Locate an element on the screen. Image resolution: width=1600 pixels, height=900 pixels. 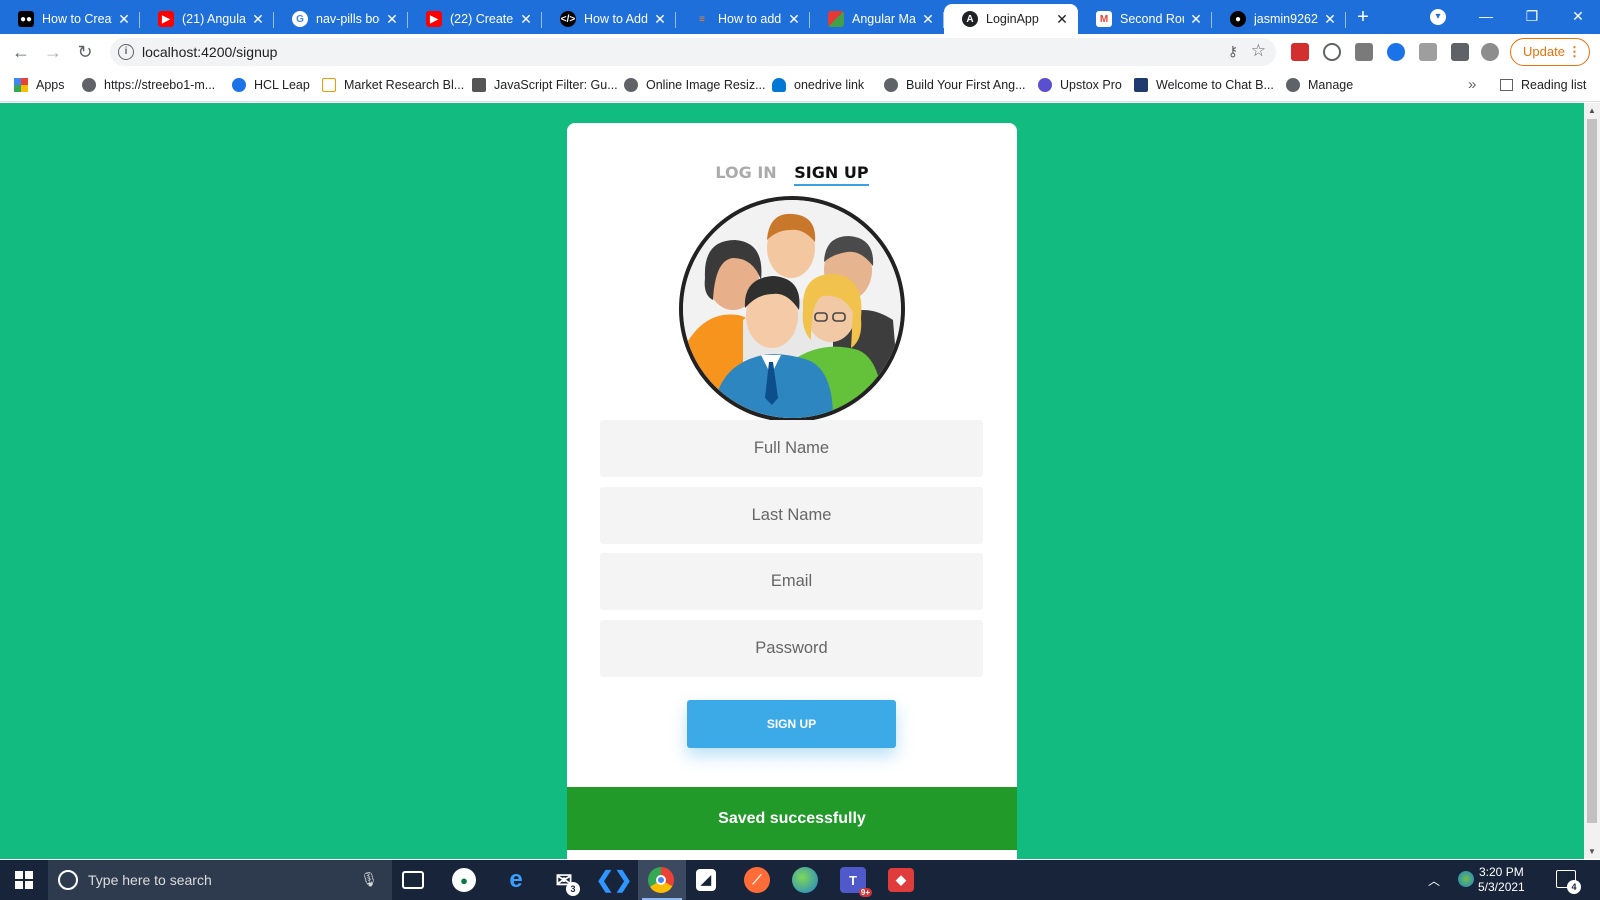
tab-login: LOG IN is located at coordinates (745, 173).